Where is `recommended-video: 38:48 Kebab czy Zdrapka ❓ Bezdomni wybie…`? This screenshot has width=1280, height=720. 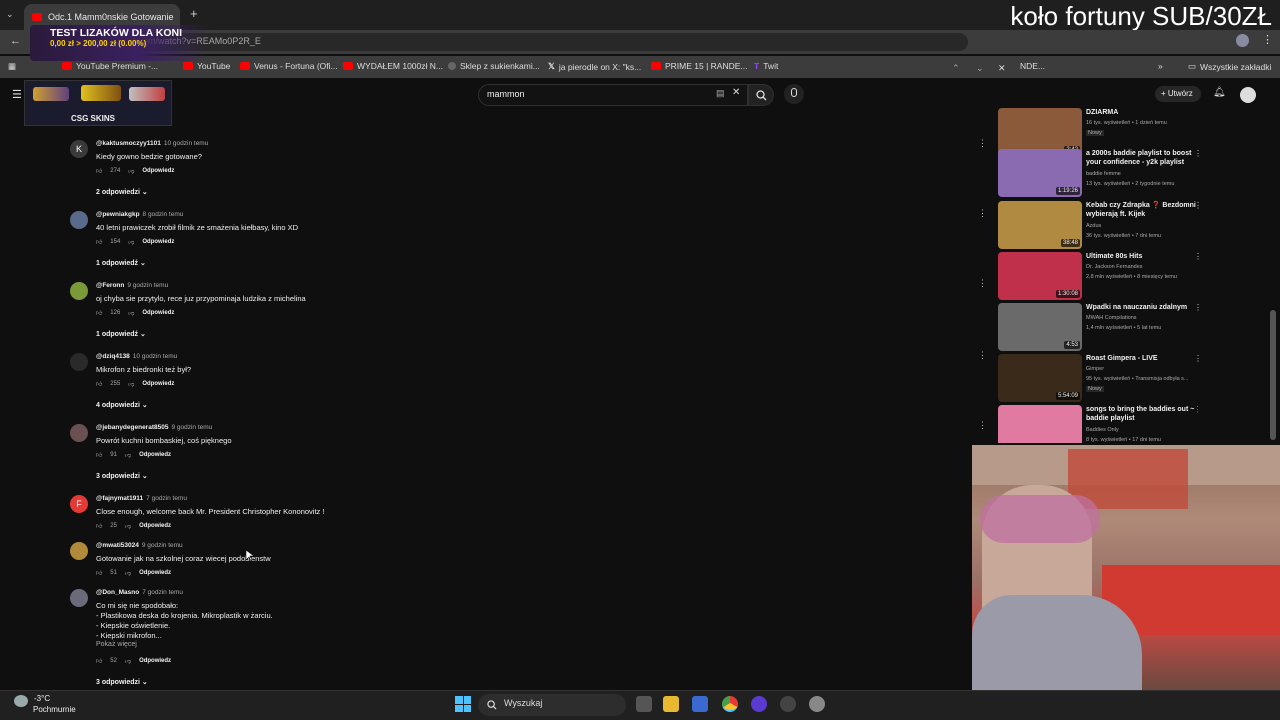
recommended-video: 38:48 Kebab czy Zdrapka ❓ Bezdomni wybie… is located at coordinates (1100, 225).